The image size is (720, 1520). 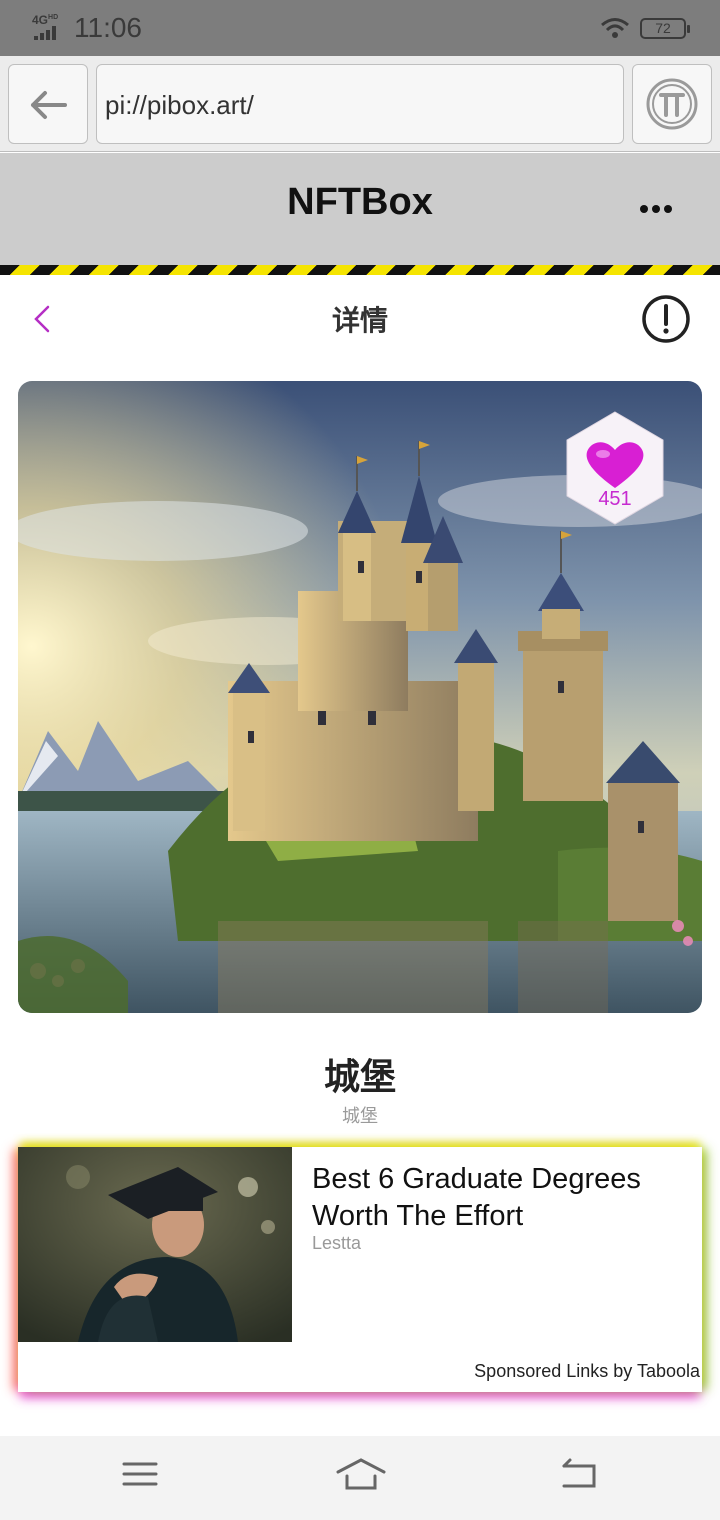 I want to click on ad-headline: Best 6 Graduate Degrees Worth The Effort, so click(x=502, y=1198).